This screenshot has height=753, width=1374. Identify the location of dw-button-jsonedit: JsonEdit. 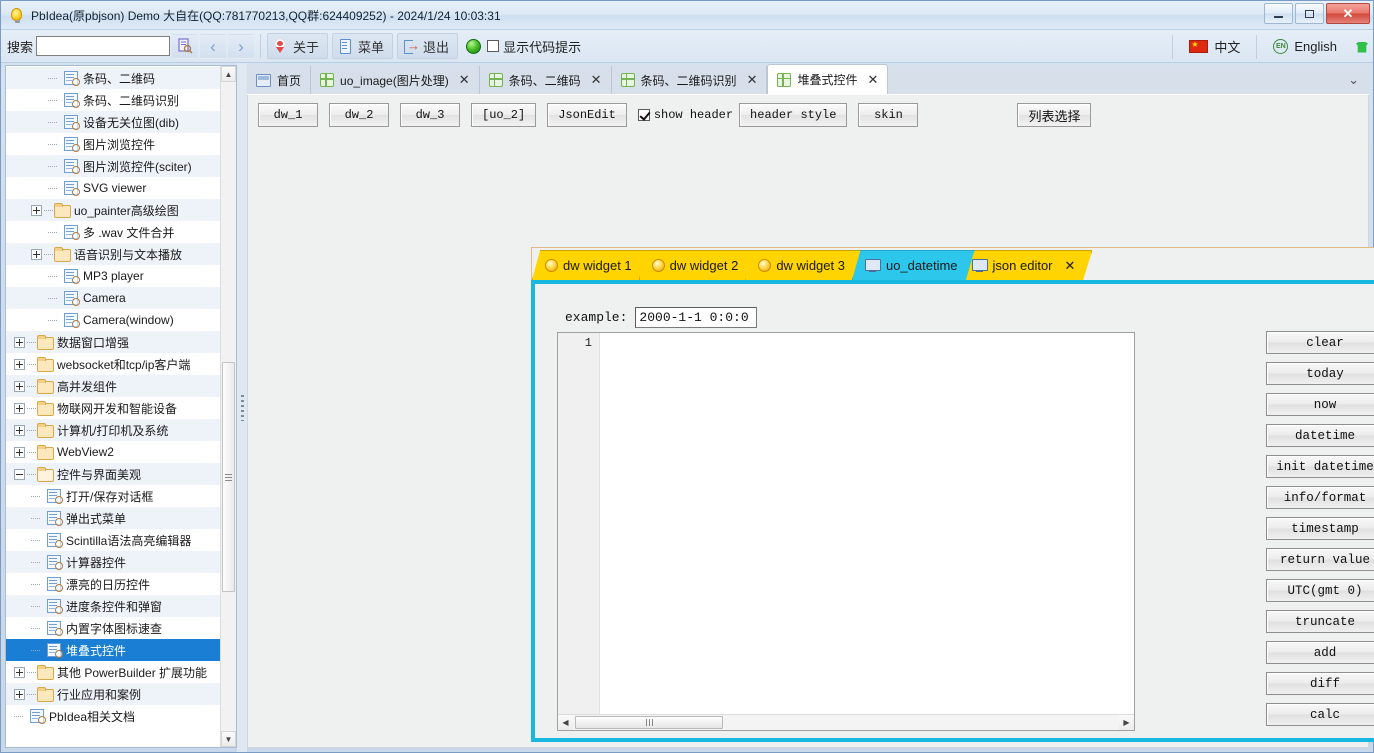
(587, 115).